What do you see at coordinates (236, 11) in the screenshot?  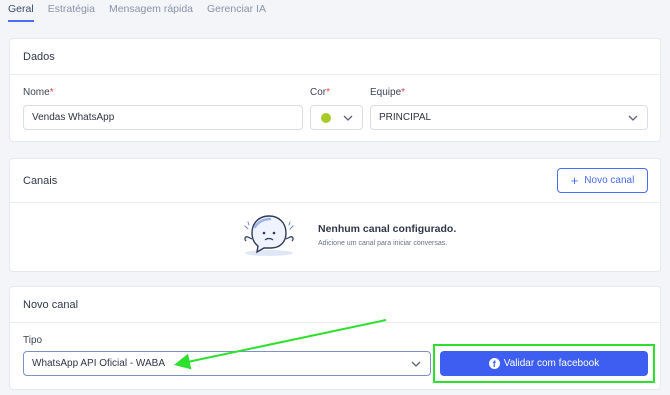 I see `tab-gerenciar-ia: Gerenciar IA` at bounding box center [236, 11].